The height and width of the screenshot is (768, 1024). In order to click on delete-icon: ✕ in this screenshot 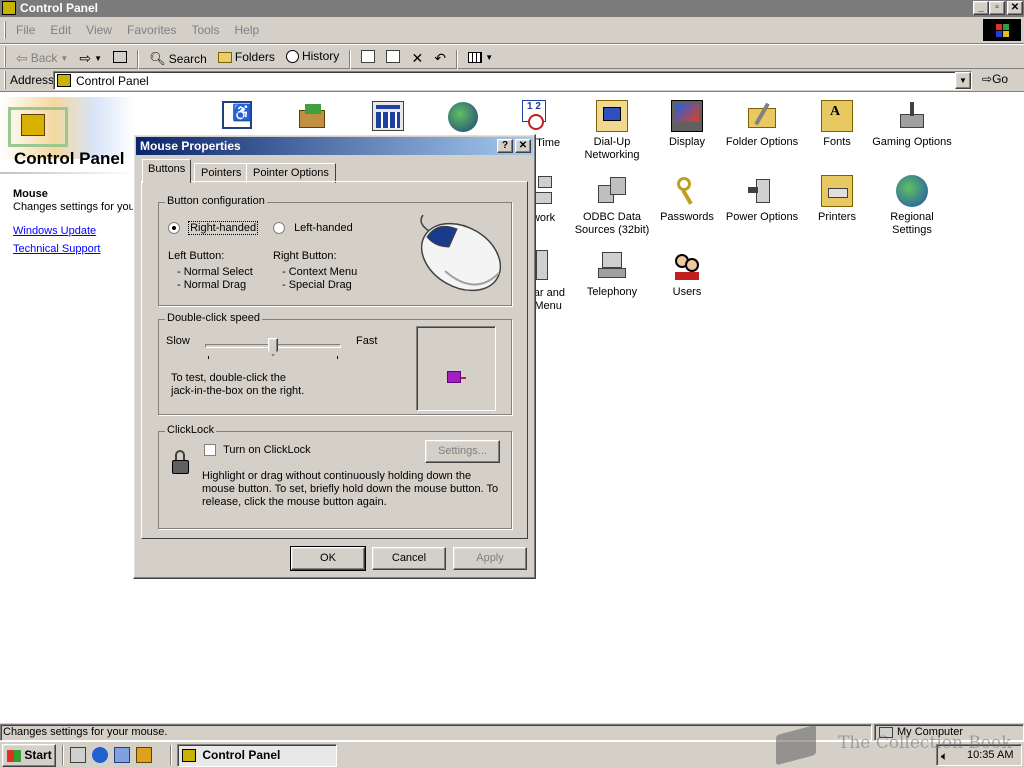, I will do `click(417, 57)`.